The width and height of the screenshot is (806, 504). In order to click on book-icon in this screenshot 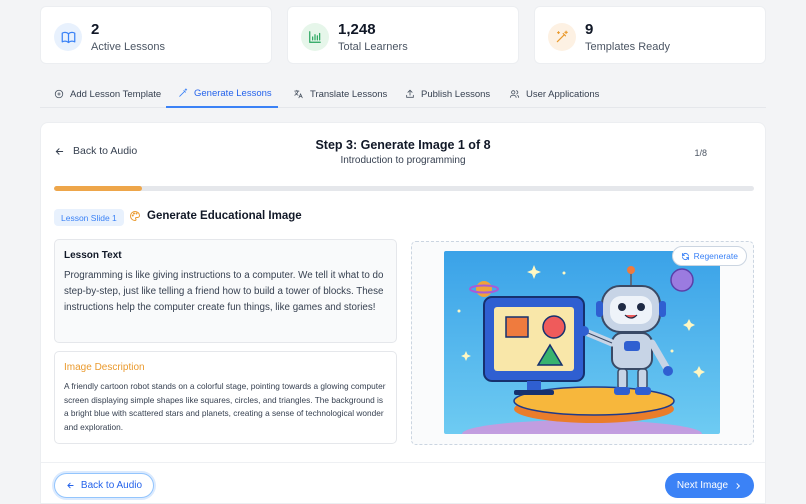, I will do `click(68, 37)`.